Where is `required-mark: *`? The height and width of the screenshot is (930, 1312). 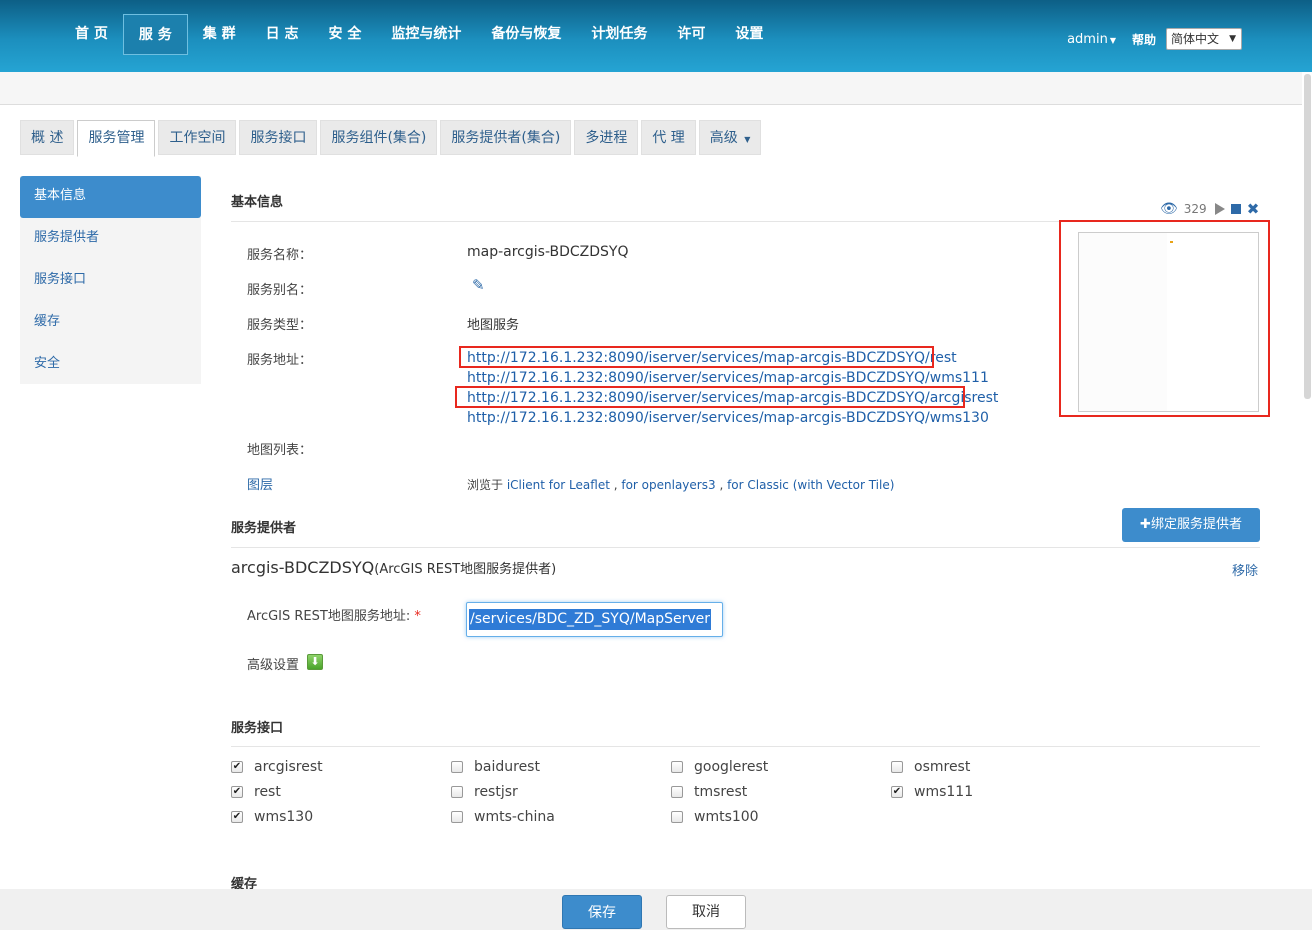
required-mark: * is located at coordinates (417, 616).